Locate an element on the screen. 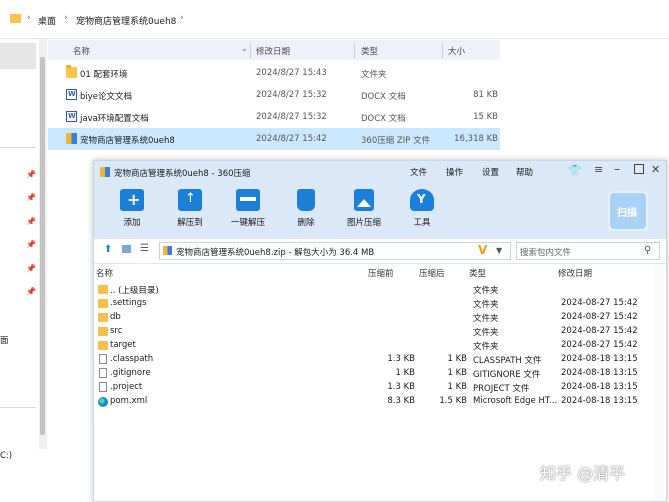  view-icon is located at coordinates (126, 249).